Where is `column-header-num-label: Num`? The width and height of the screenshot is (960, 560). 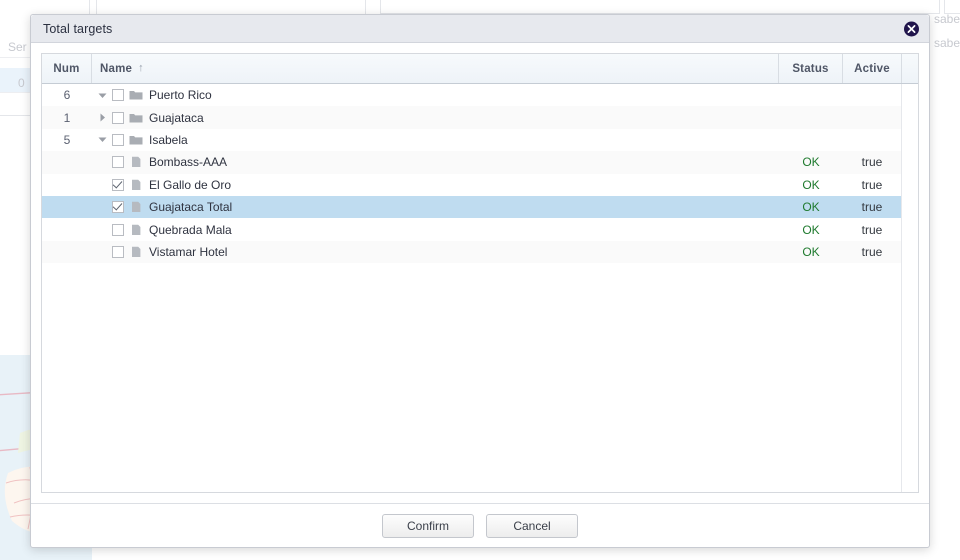
column-header-num-label: Num is located at coordinates (66, 68).